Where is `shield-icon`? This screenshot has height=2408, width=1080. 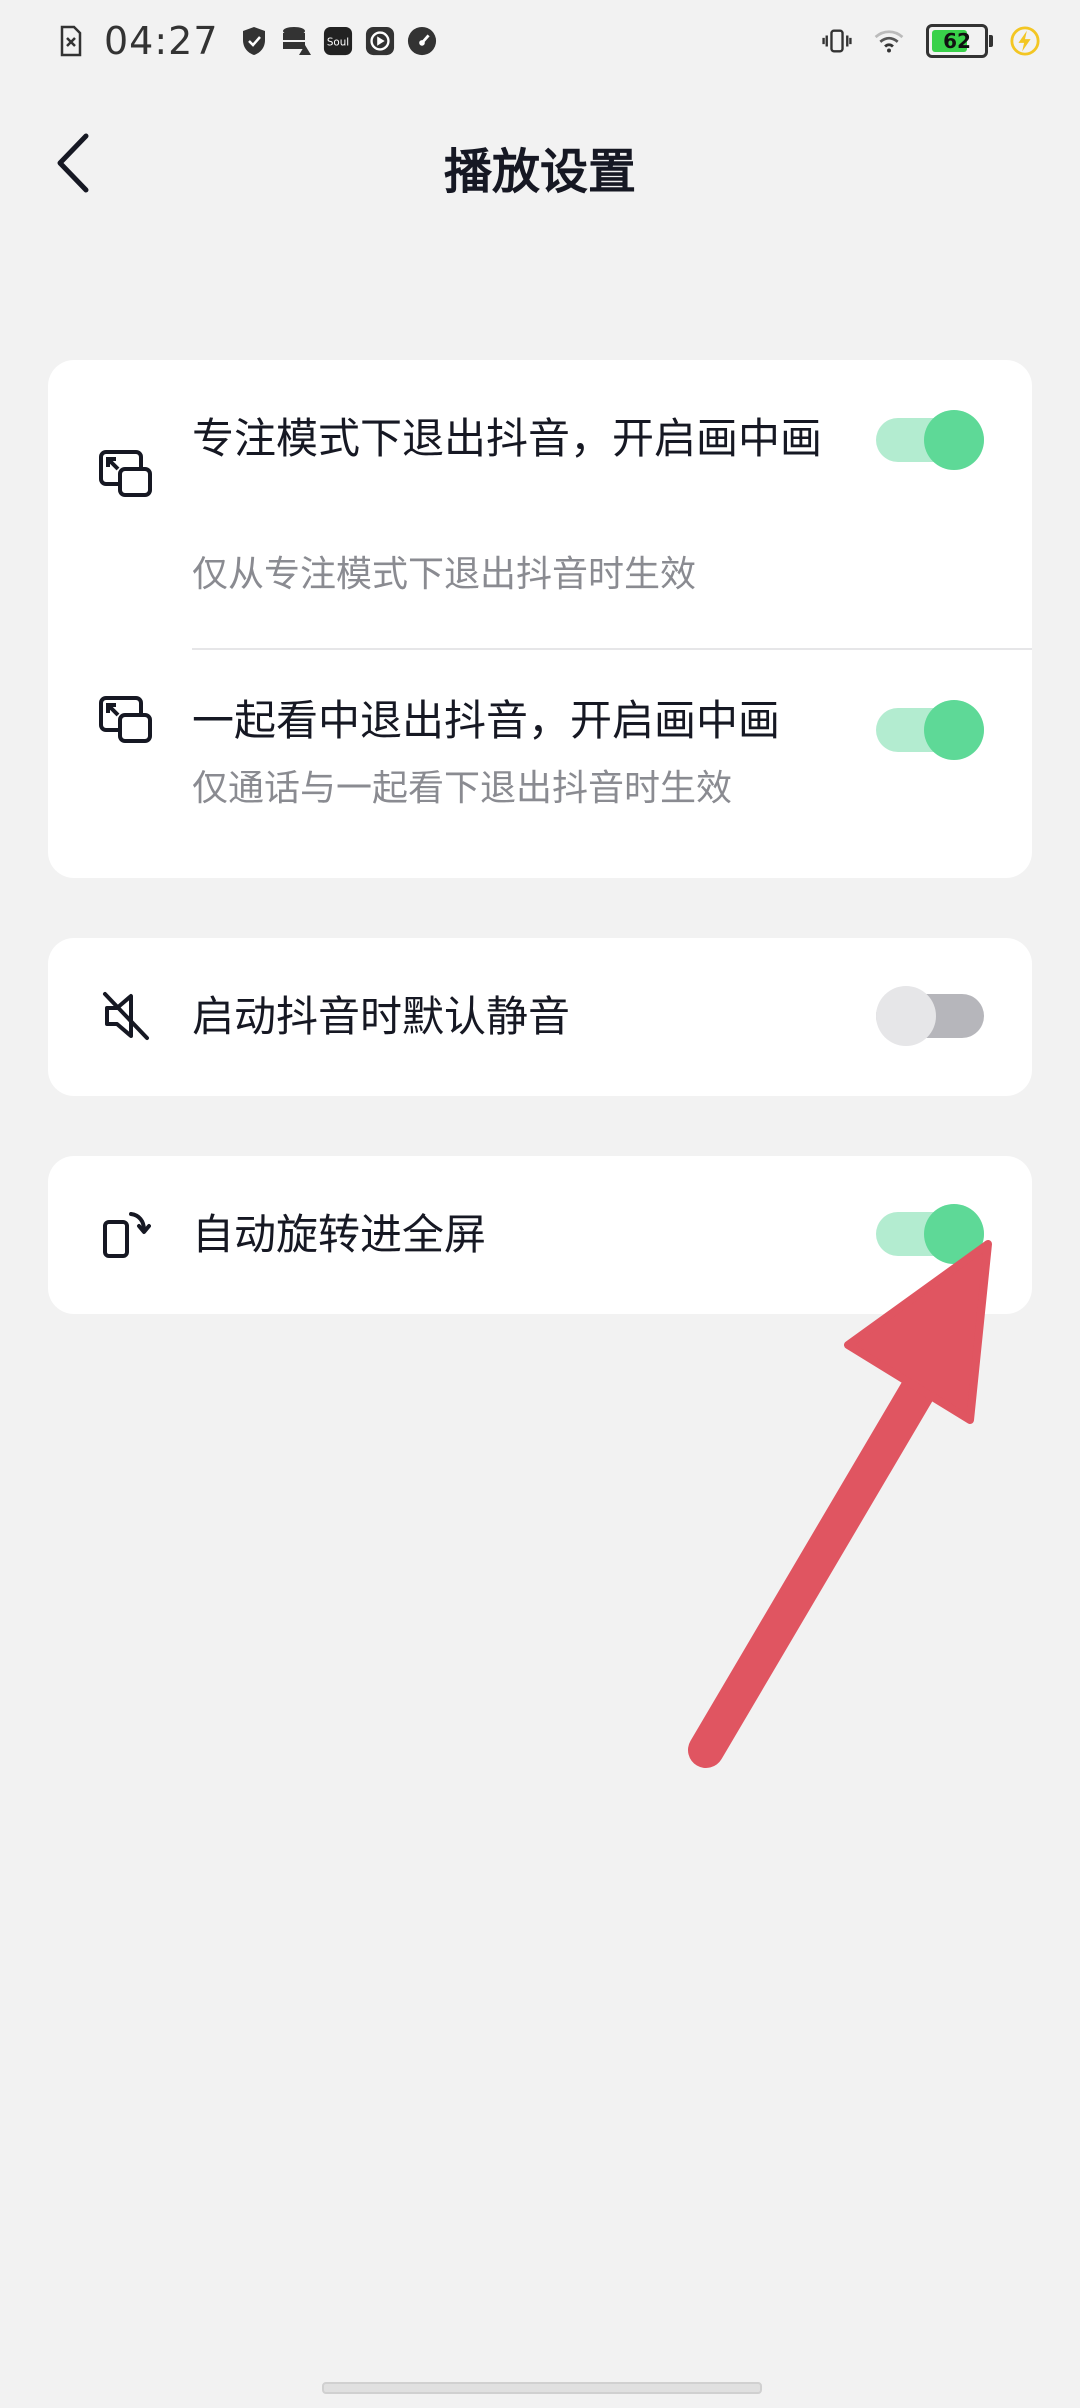
shield-icon is located at coordinates (254, 41).